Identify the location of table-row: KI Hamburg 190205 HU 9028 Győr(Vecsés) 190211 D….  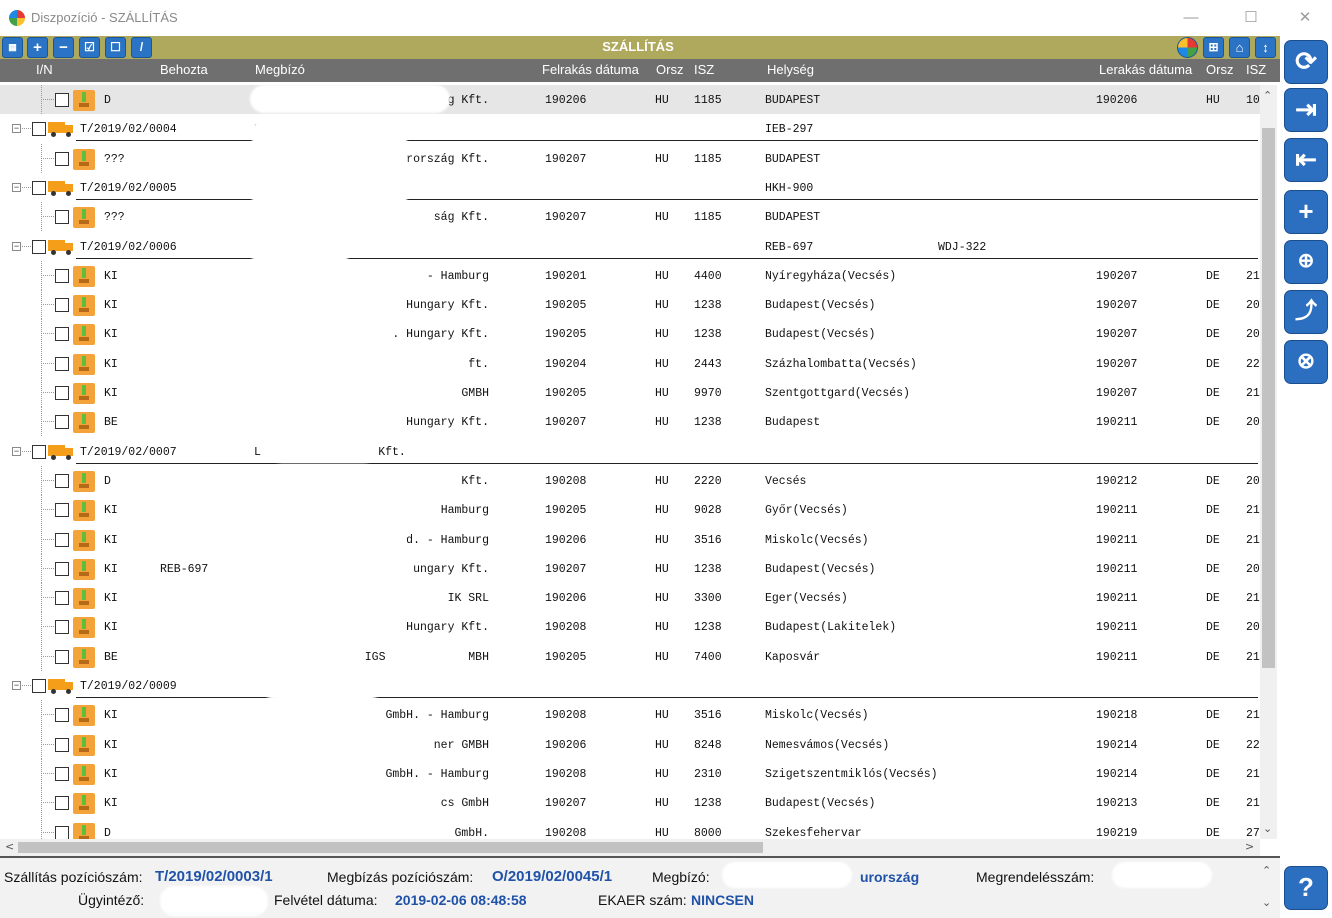
(630, 509).